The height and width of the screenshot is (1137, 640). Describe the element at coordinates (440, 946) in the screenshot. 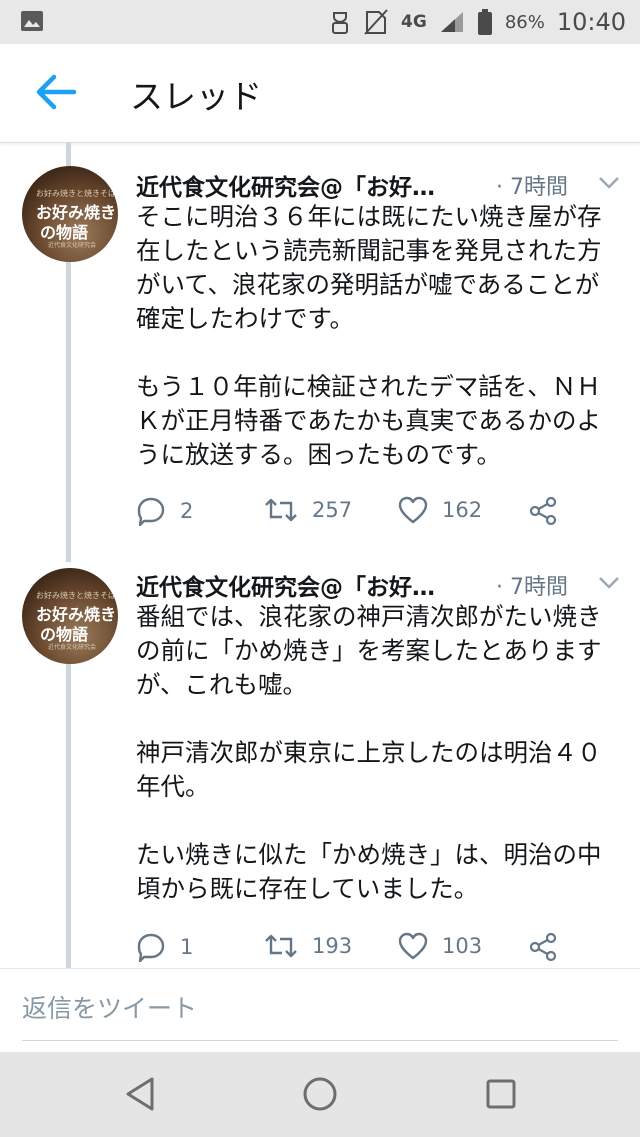

I see `like-button: 103` at that location.